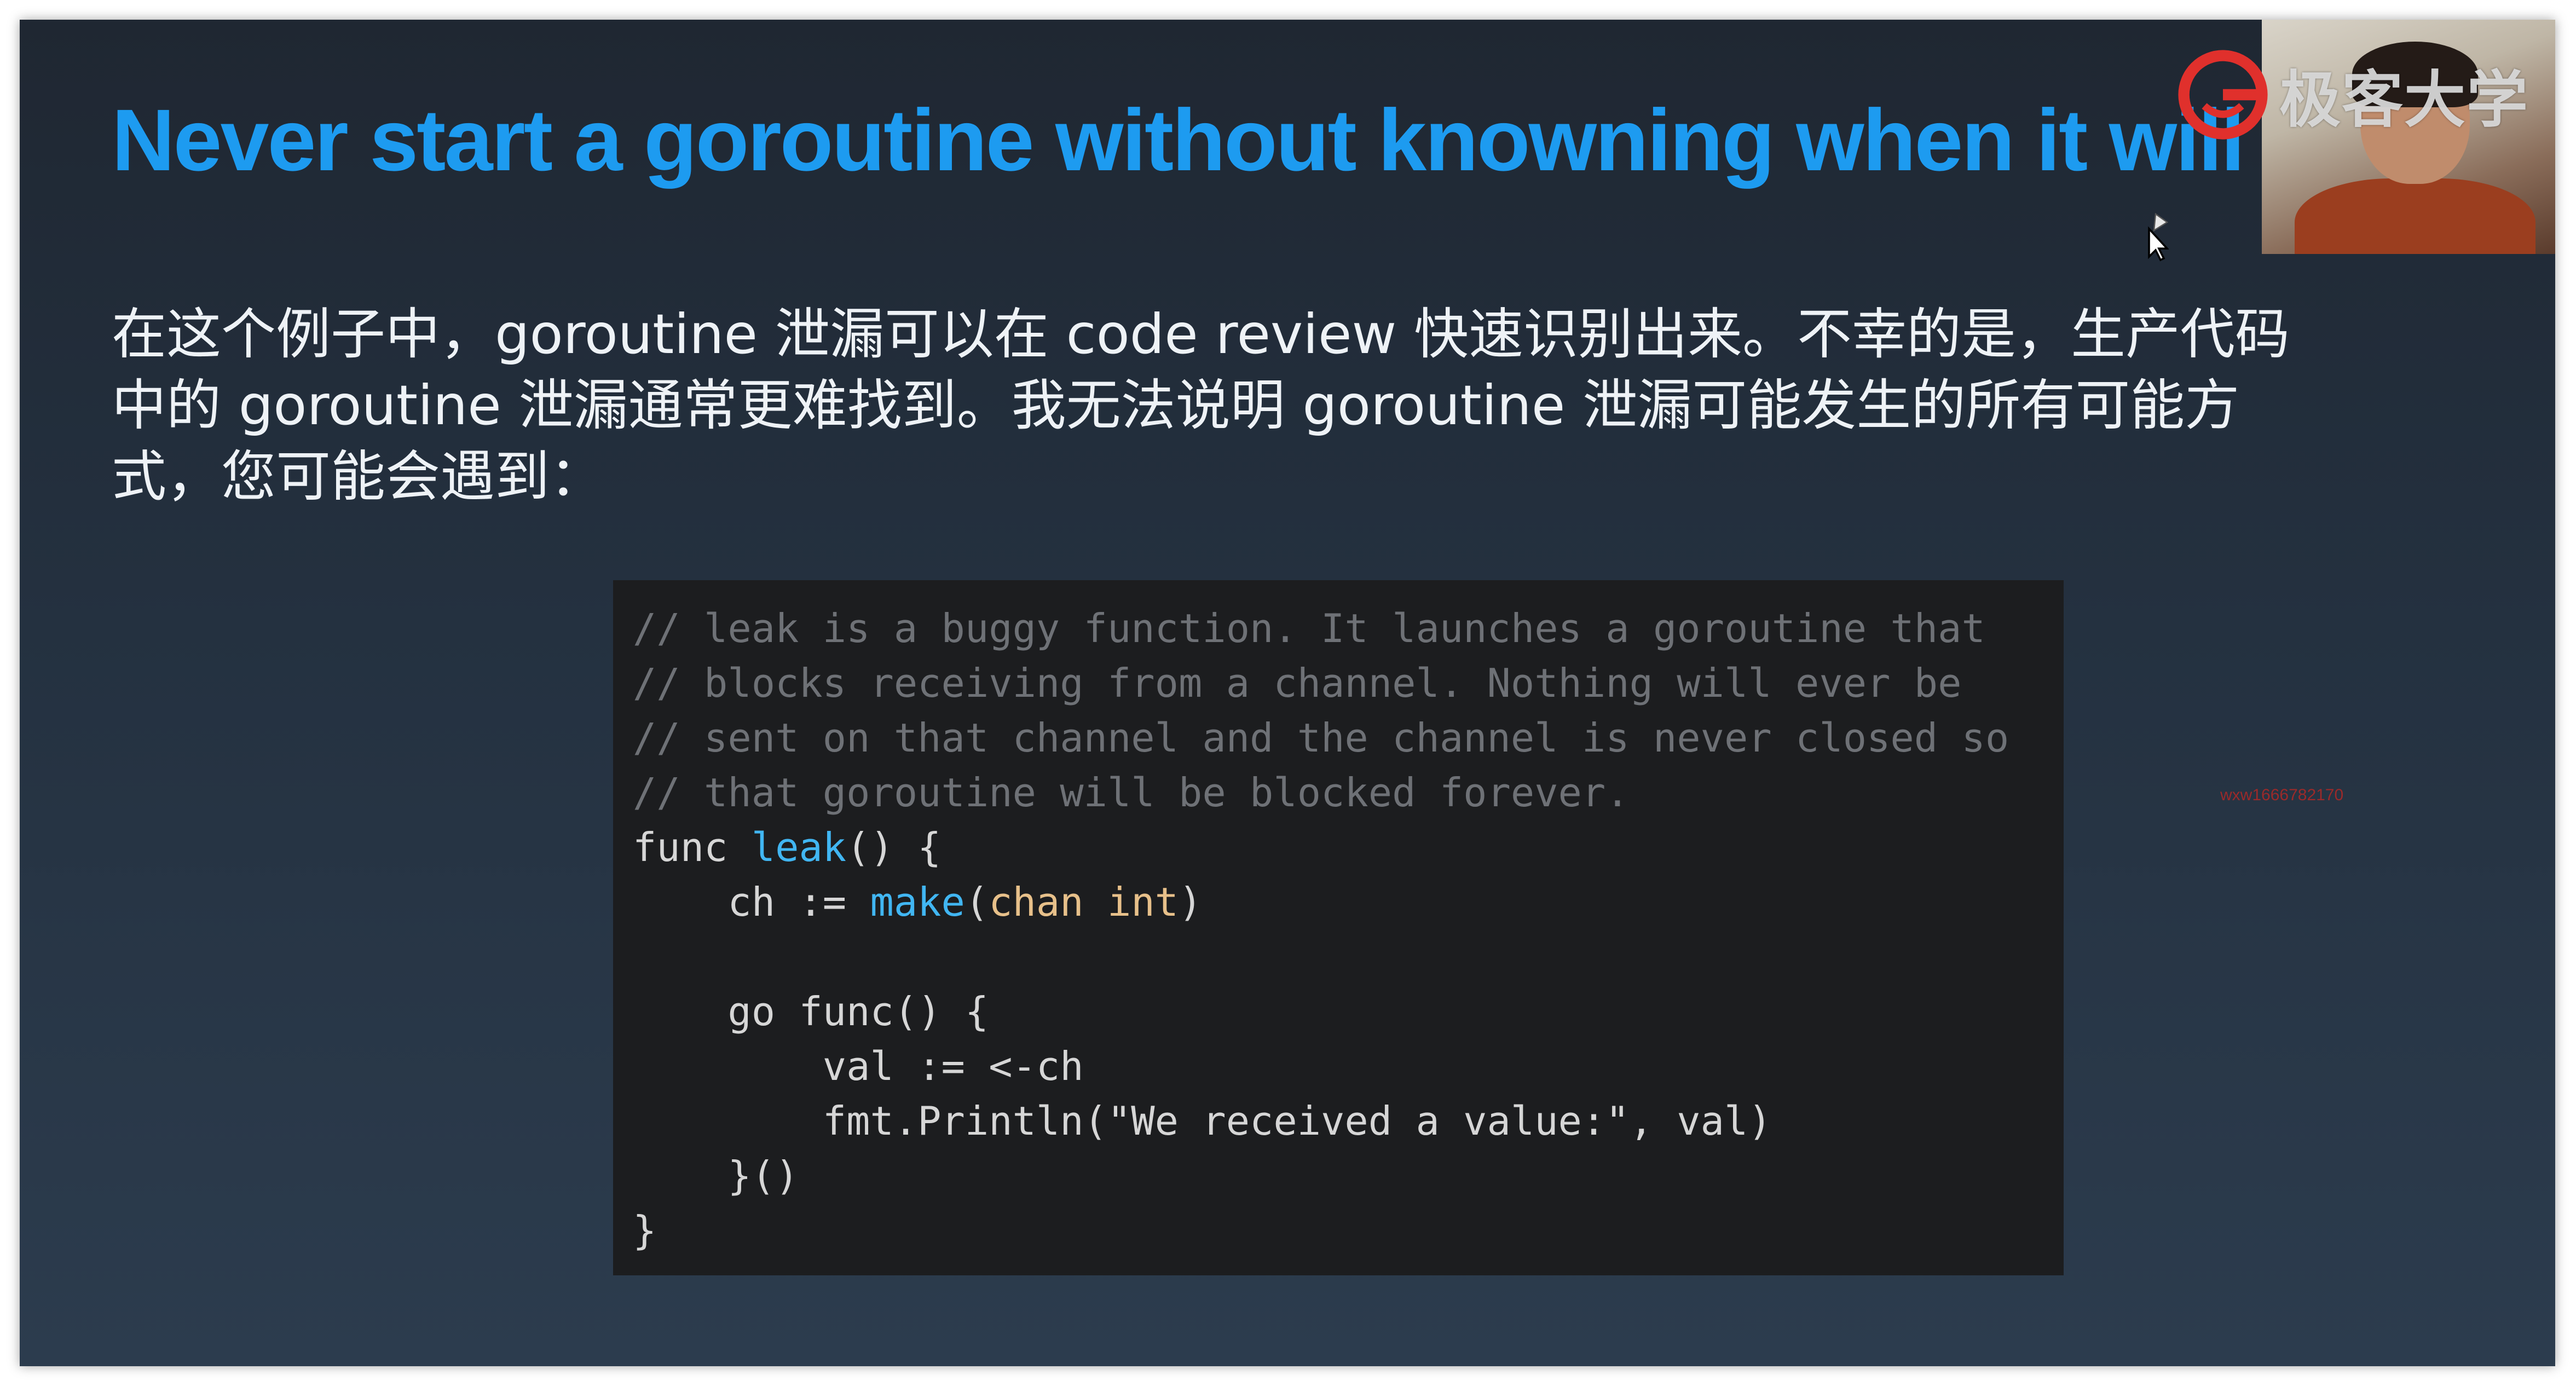 Image resolution: width=2576 pixels, height=1387 pixels. I want to click on code-token: ch :=, so click(752, 902).